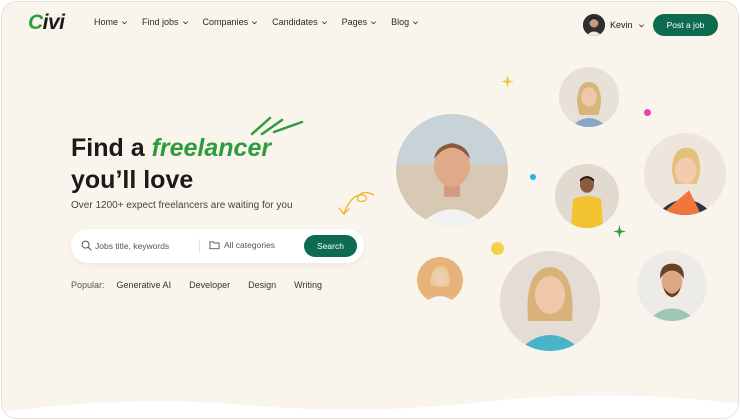 The width and height of the screenshot is (740, 420). Describe the element at coordinates (400, 22) in the screenshot. I see `nav-label: Blog` at that location.